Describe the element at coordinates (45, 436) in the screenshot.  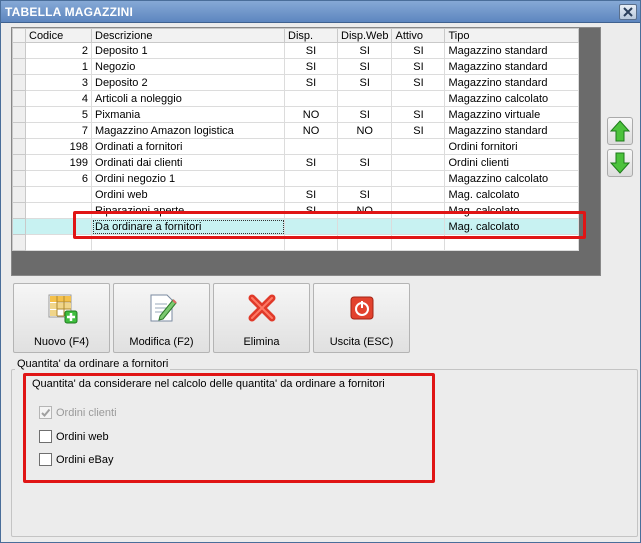
I see `checkbox-ordini-web-box` at that location.